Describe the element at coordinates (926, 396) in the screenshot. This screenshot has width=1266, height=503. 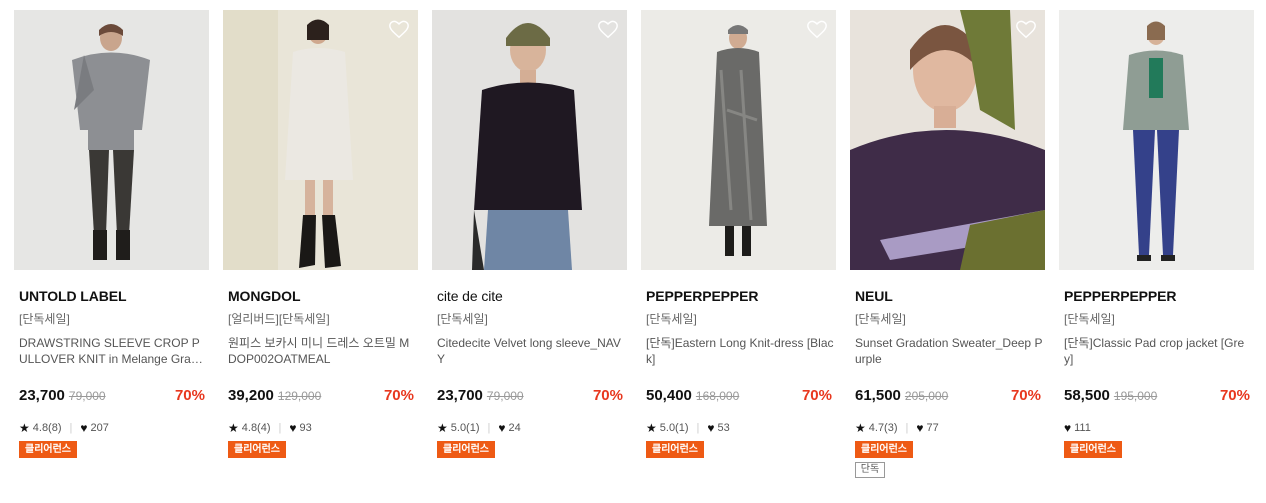
I see `original-price: 205,000` at that location.